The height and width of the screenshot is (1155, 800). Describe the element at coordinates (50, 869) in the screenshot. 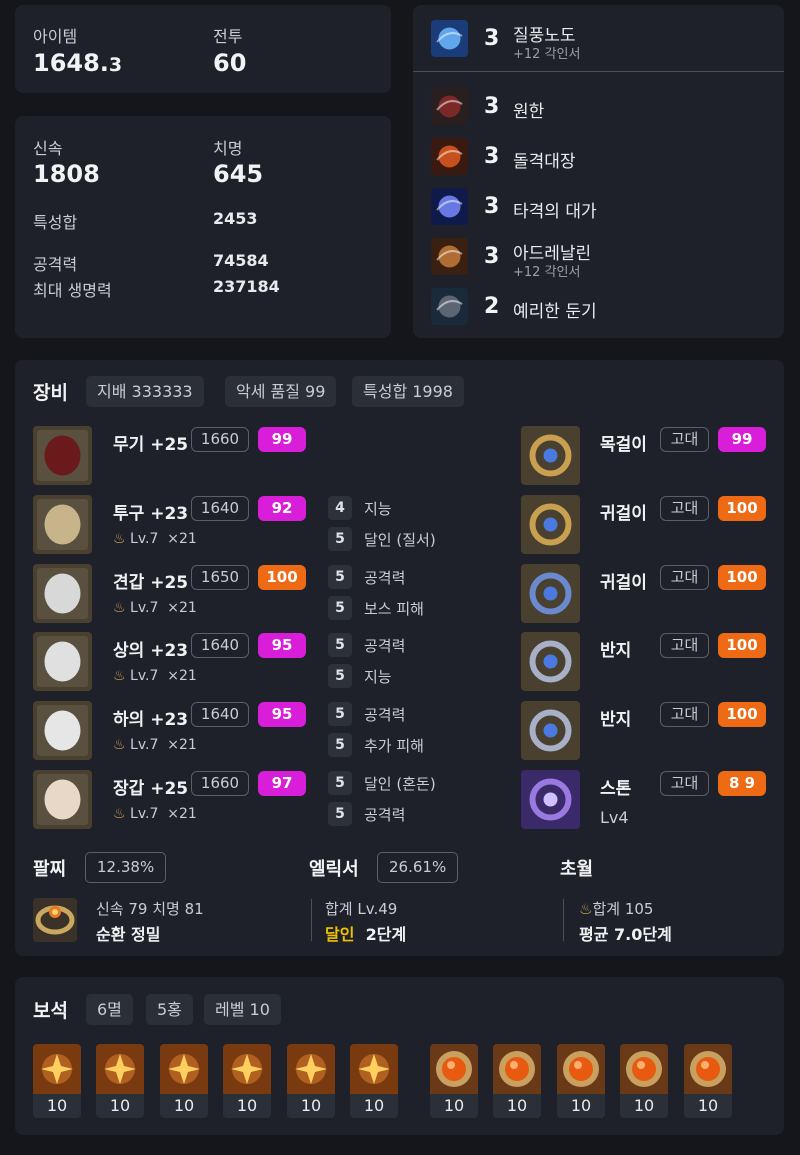

I see `bracelet-title: 팔찌` at that location.